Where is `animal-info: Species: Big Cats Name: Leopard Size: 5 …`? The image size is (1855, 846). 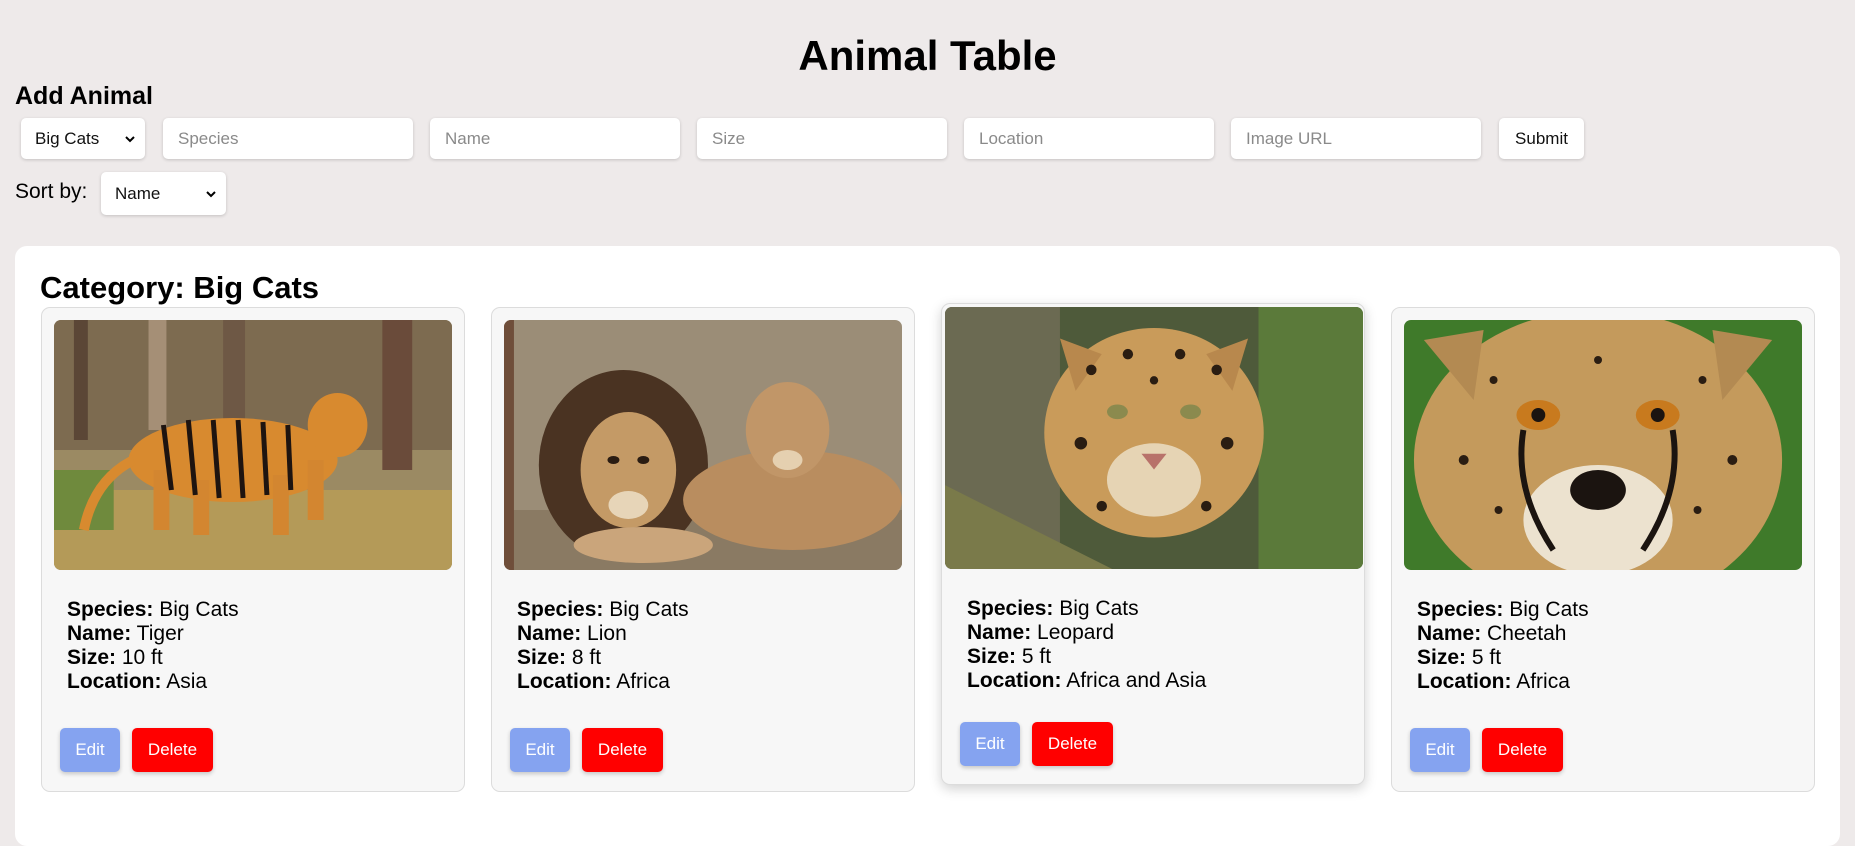 animal-info: Species: Big Cats Name: Leopard Size: 5 … is located at coordinates (1086, 645).